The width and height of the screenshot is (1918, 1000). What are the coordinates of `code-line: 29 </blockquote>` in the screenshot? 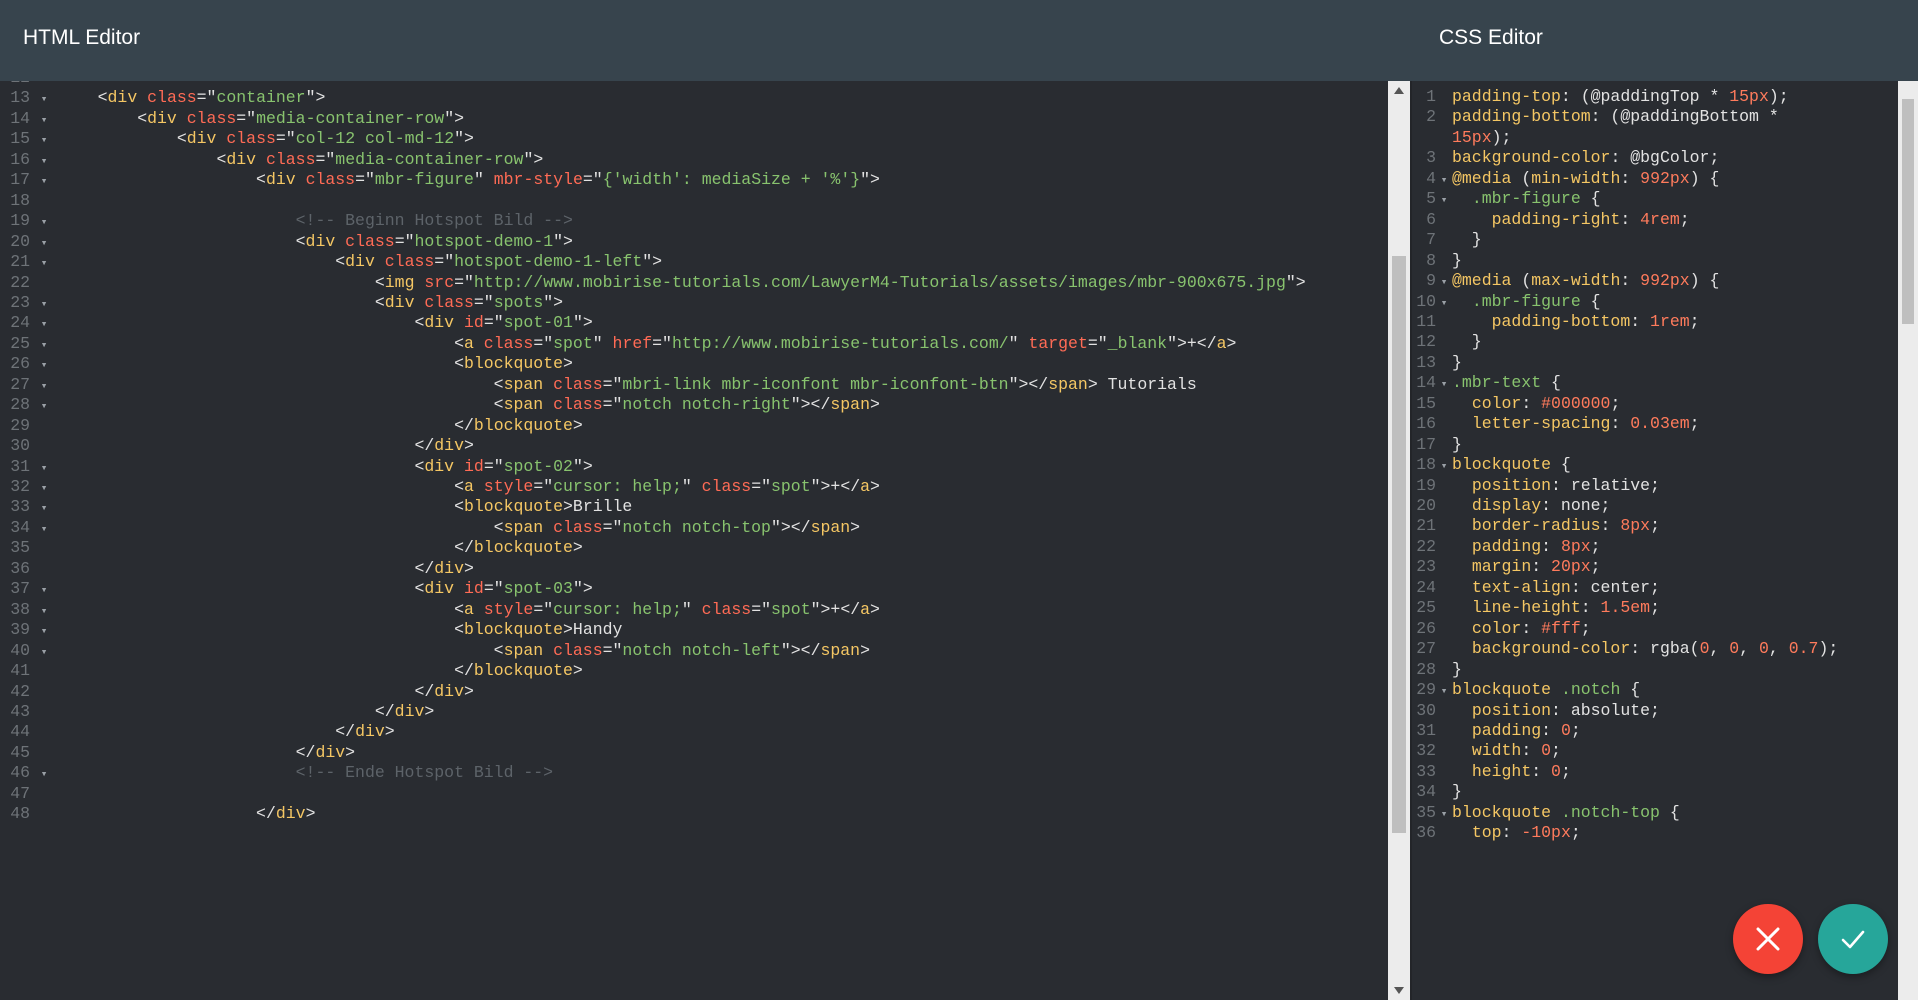 It's located at (291, 426).